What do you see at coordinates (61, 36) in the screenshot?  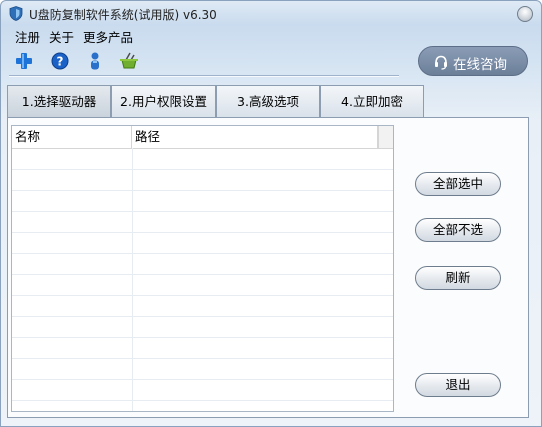 I see `menu-about: 关于` at bounding box center [61, 36].